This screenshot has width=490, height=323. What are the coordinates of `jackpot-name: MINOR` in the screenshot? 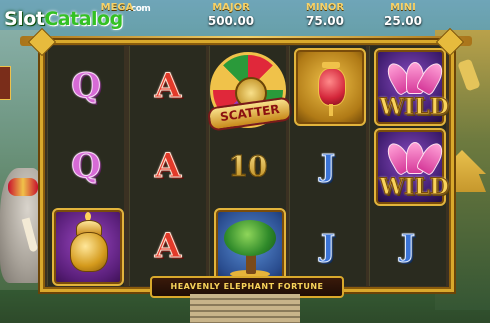 It's located at (325, 7).